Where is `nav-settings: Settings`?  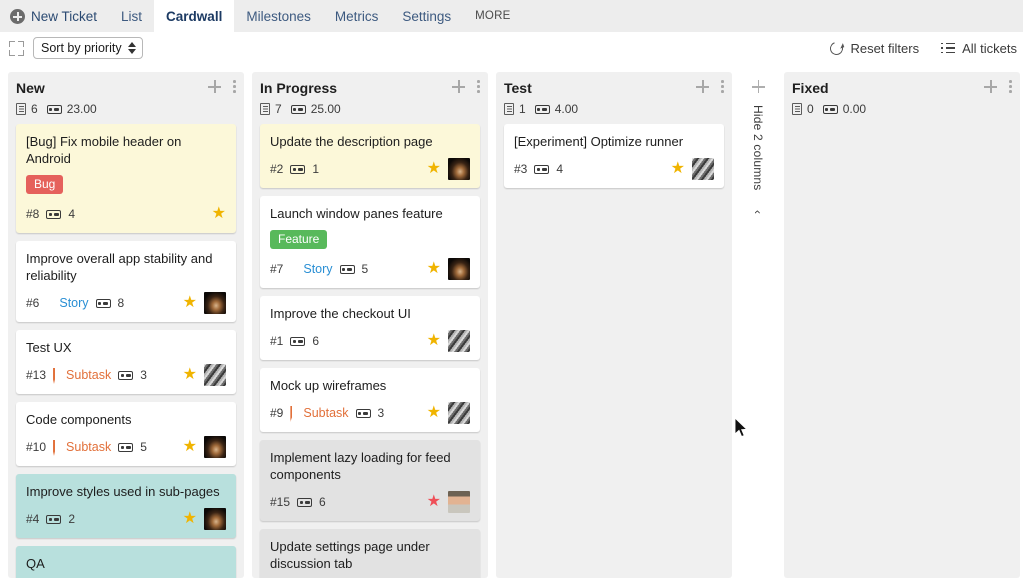
nav-settings: Settings is located at coordinates (426, 16).